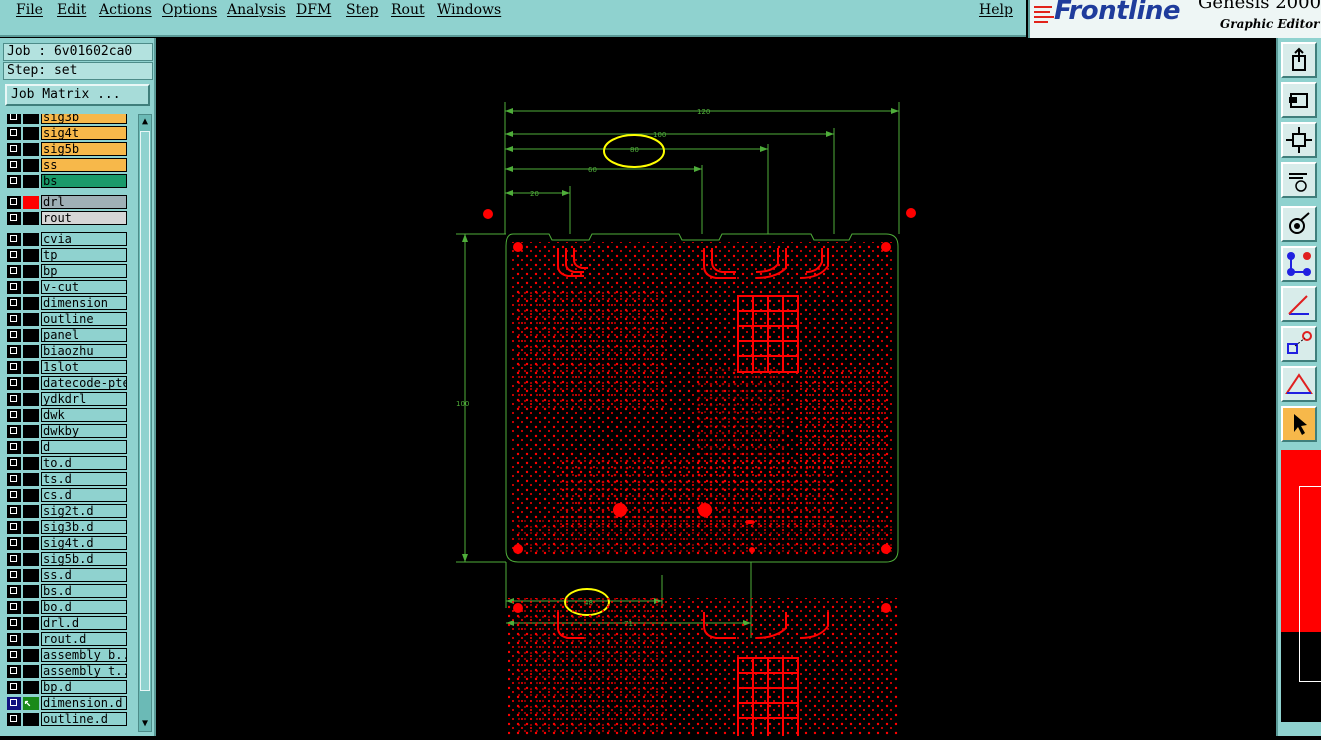 The image size is (1321, 740). I want to click on minimap-viewport, so click(1310, 584).